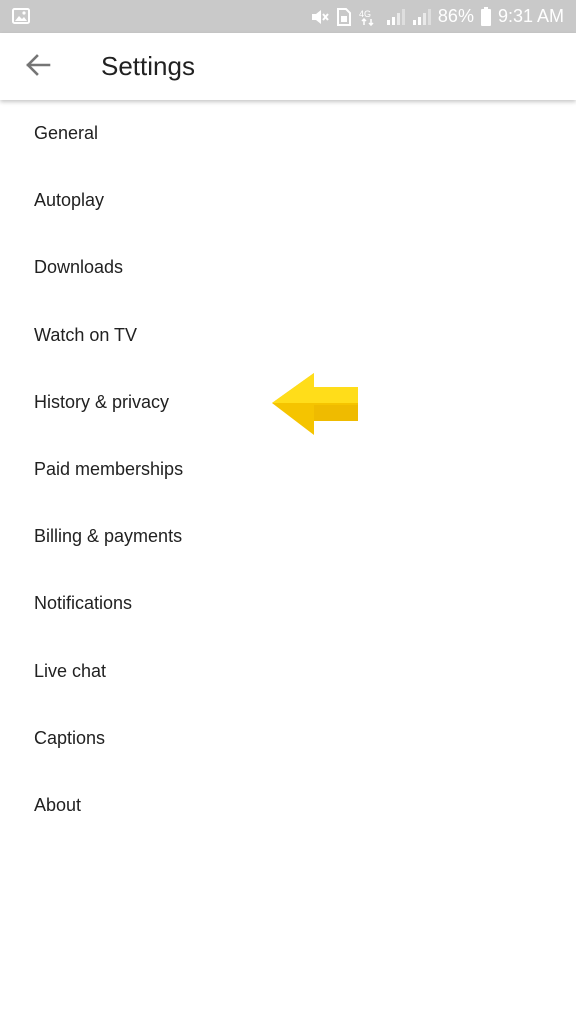 The width and height of the screenshot is (576, 1024). What do you see at coordinates (58, 804) in the screenshot?
I see `settings-item-label: About` at bounding box center [58, 804].